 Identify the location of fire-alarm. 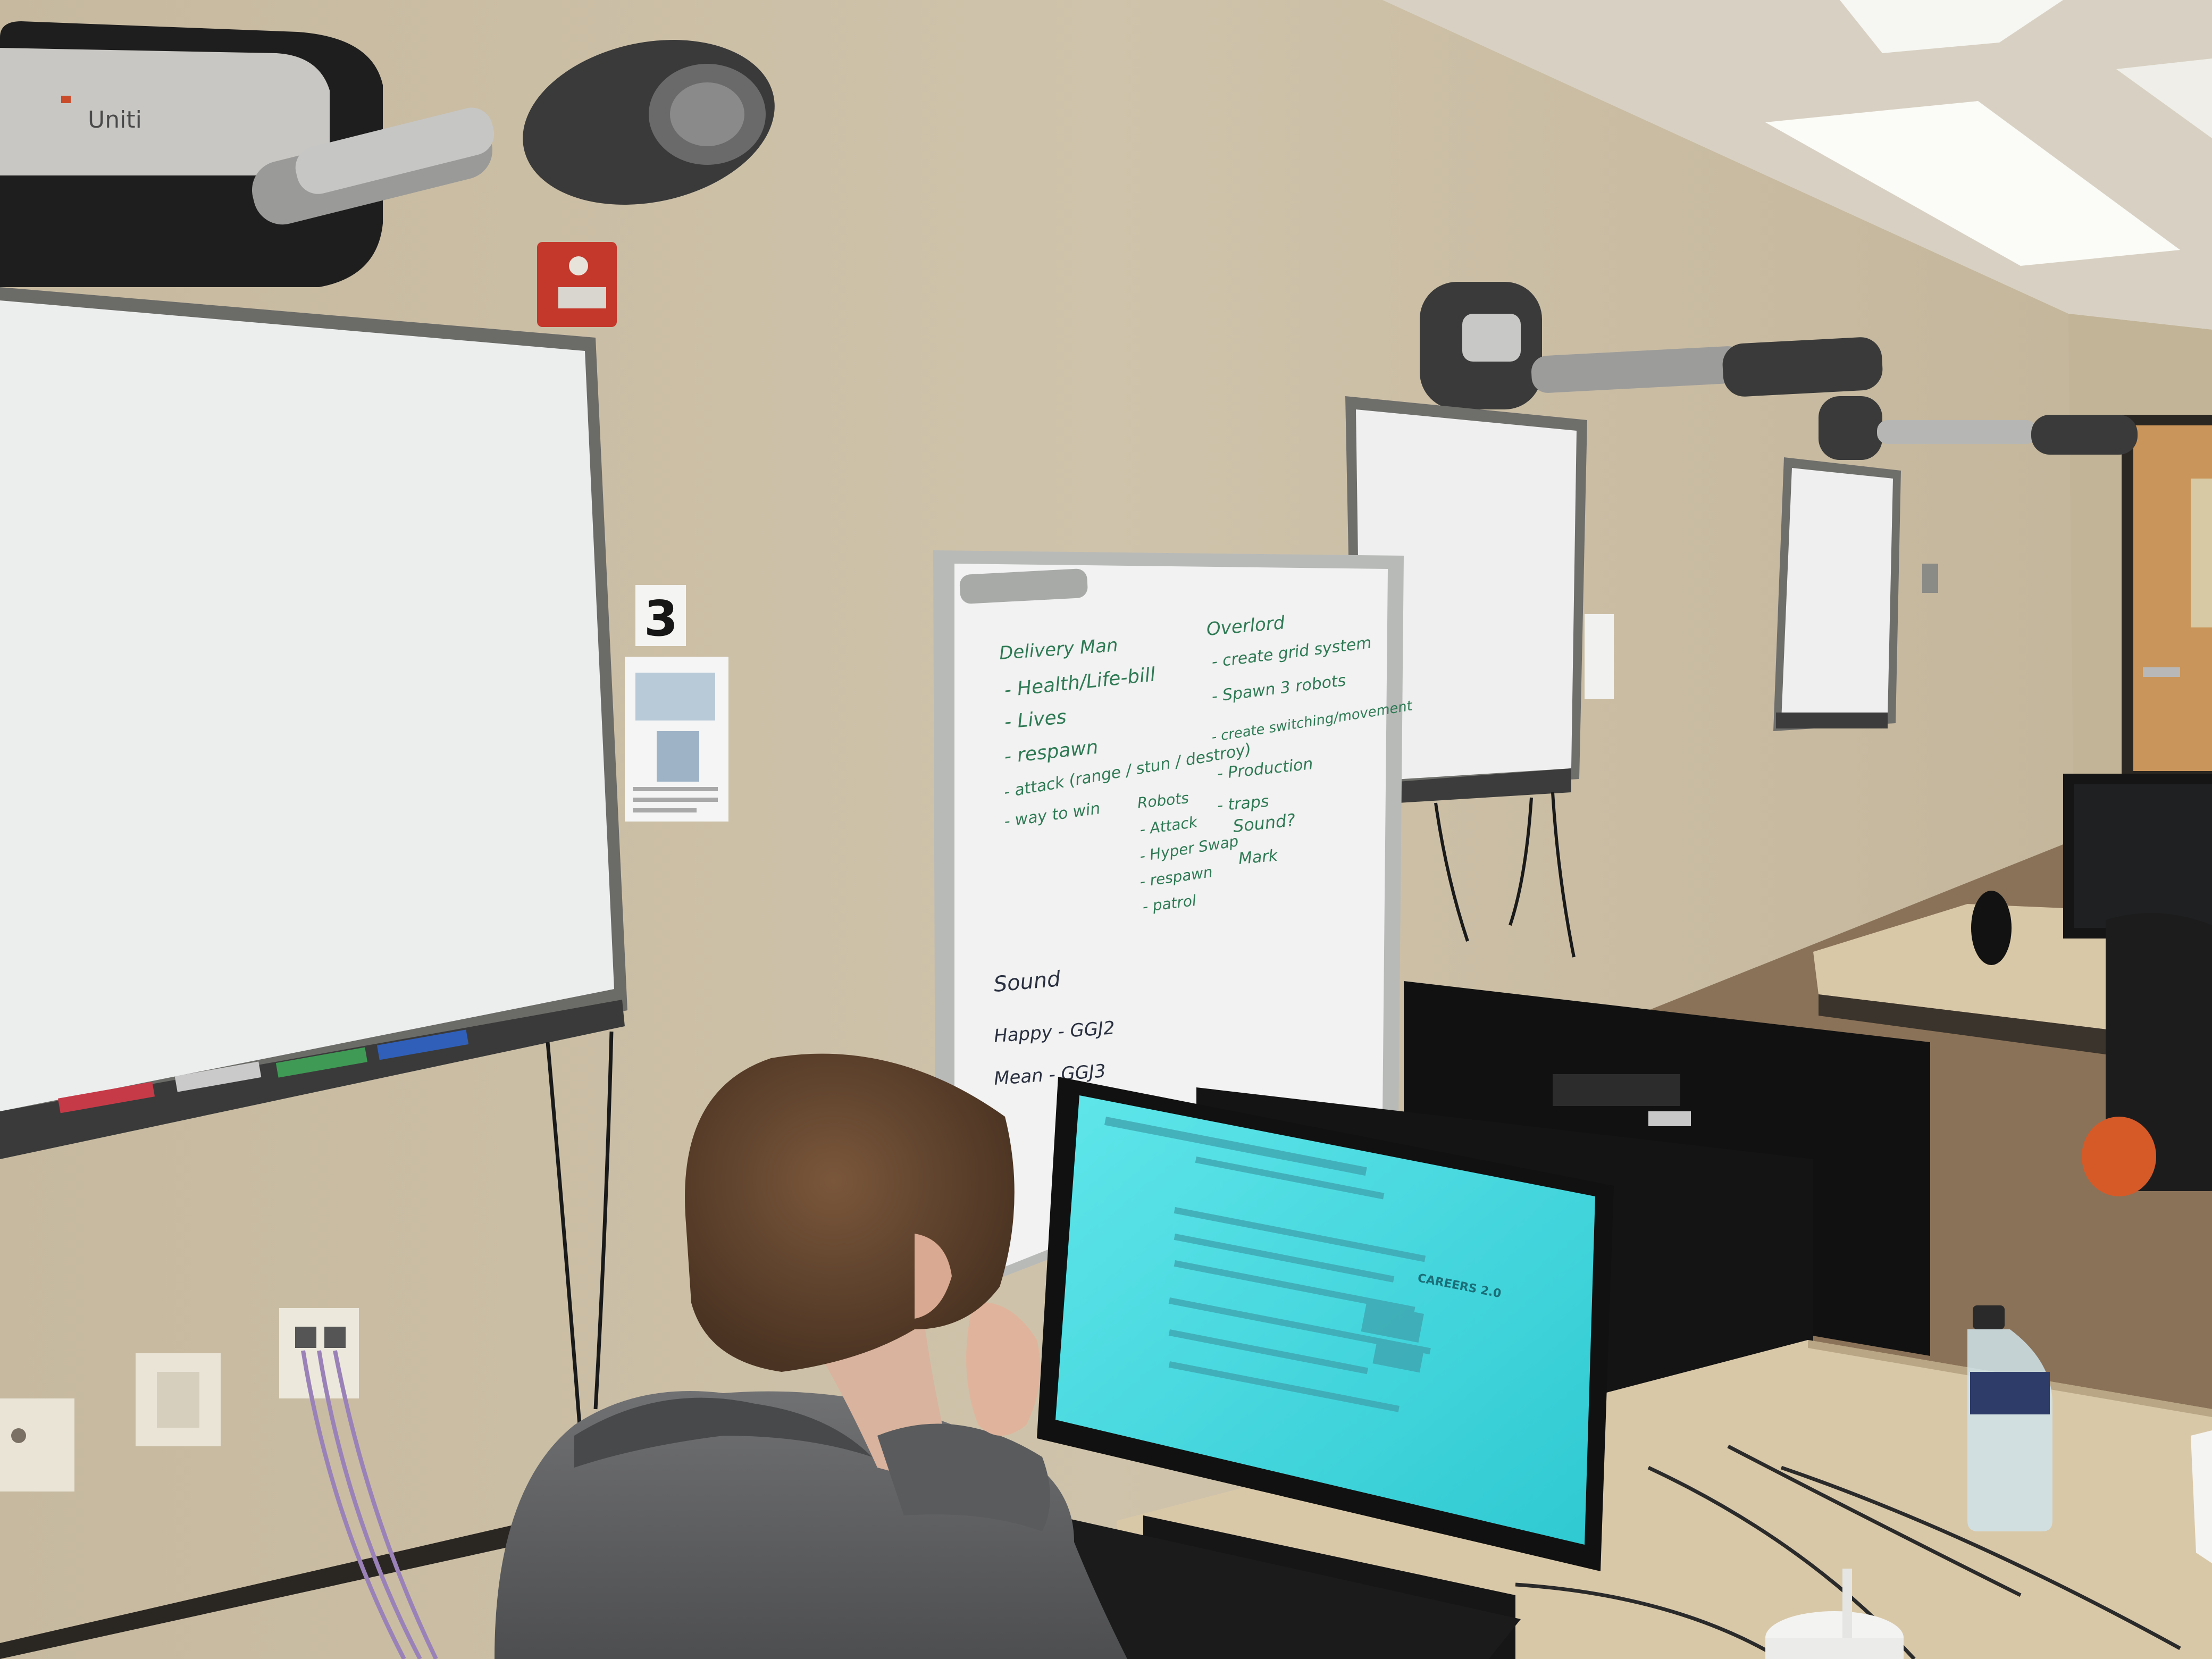
(577, 284).